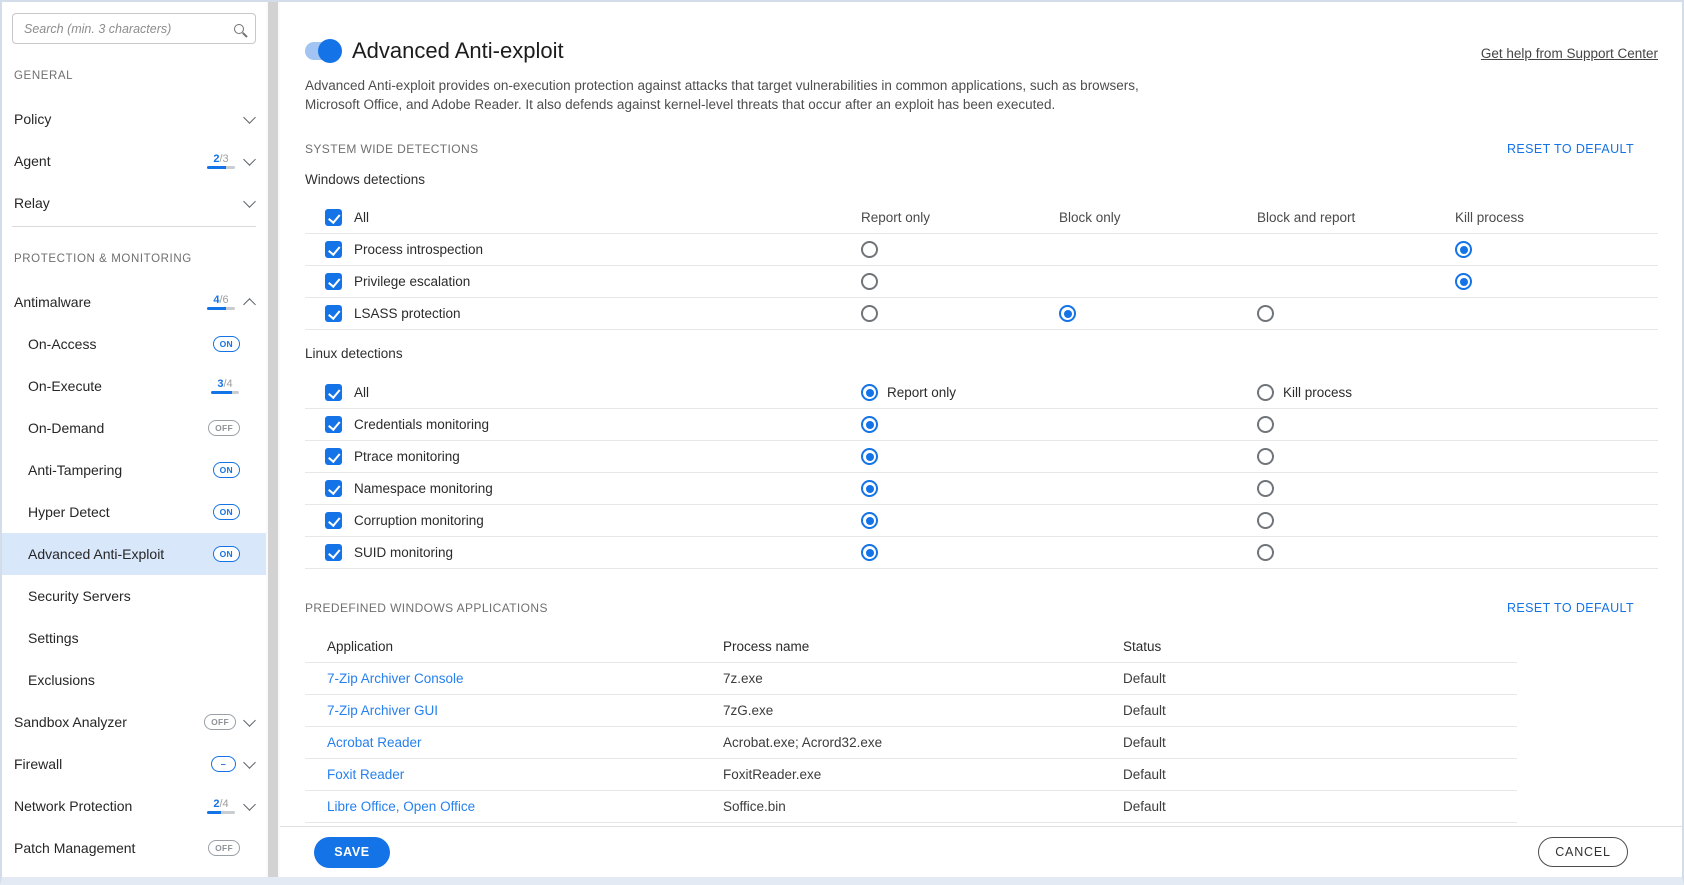 The height and width of the screenshot is (885, 1684). Describe the element at coordinates (230, 721) in the screenshot. I see `sidebar-item-meta: OFF` at that location.